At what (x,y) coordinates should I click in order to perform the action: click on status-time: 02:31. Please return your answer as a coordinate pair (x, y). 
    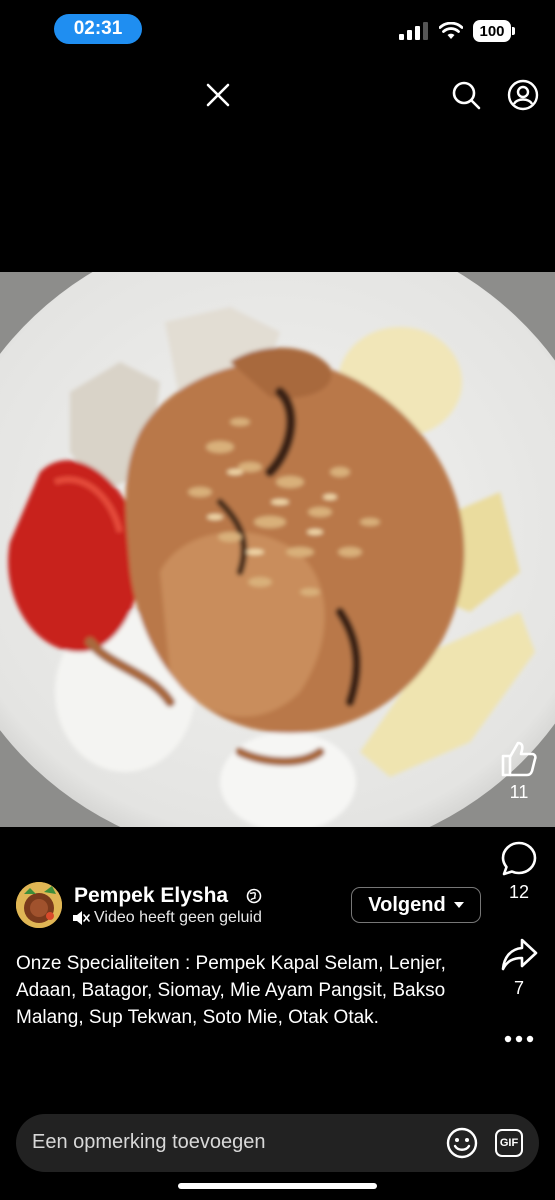
    Looking at the image, I should click on (98, 29).